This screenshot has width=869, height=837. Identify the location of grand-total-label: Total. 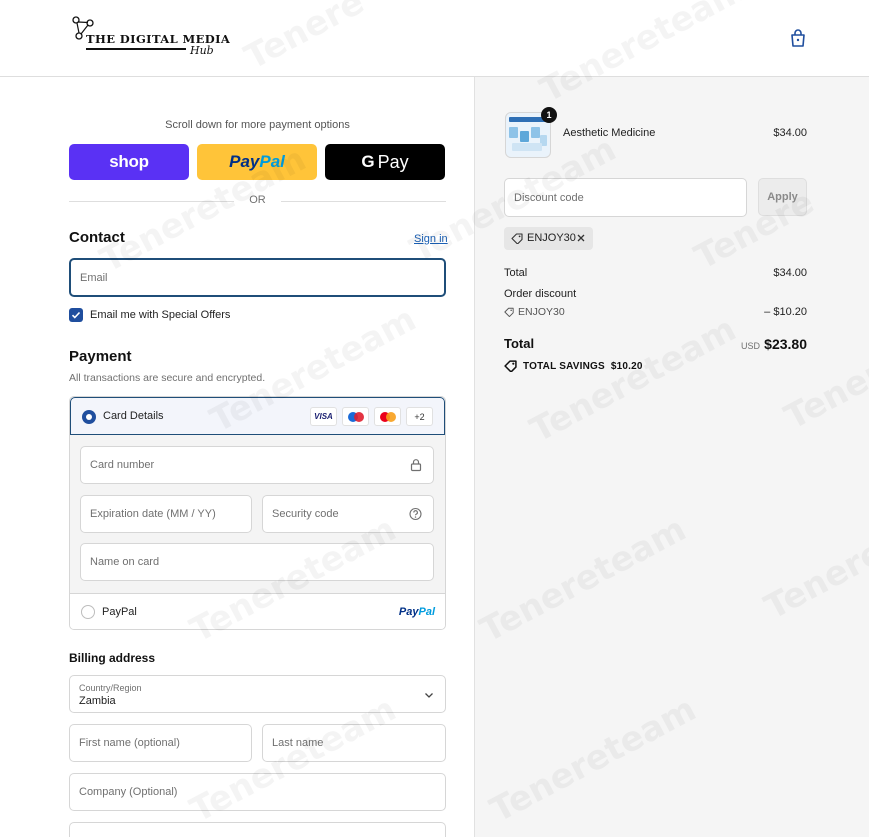
(519, 343).